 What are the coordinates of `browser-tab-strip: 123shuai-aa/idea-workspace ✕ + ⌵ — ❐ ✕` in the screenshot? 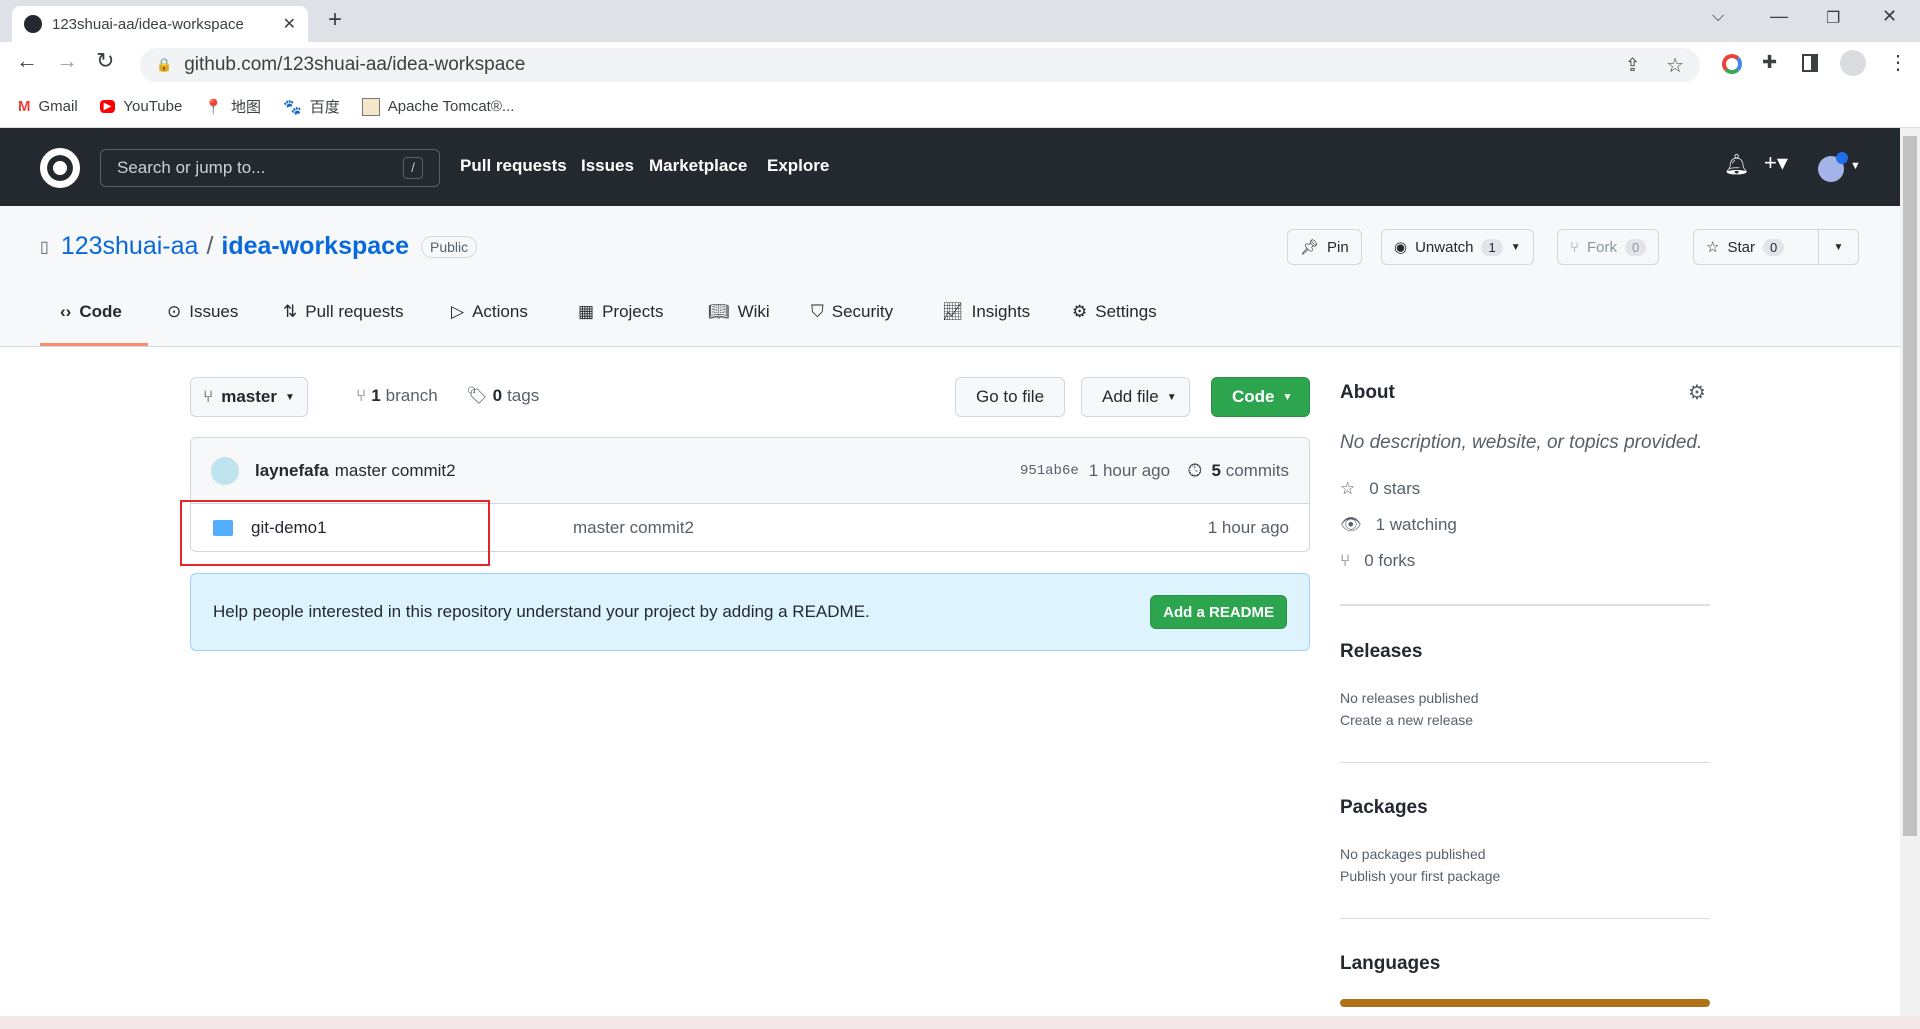 It's located at (960, 21).